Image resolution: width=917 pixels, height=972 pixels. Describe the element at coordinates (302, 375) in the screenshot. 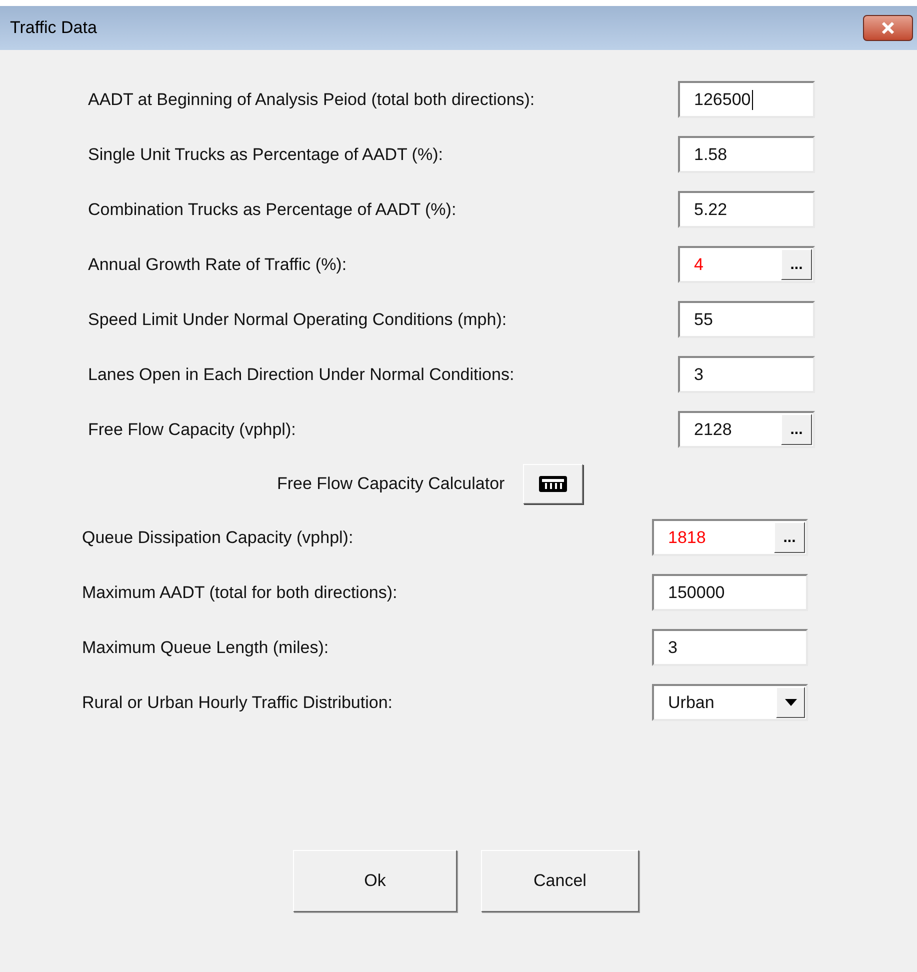

I see `field-label: Lanes Open in Each Direction Under Normal Conditions:` at that location.